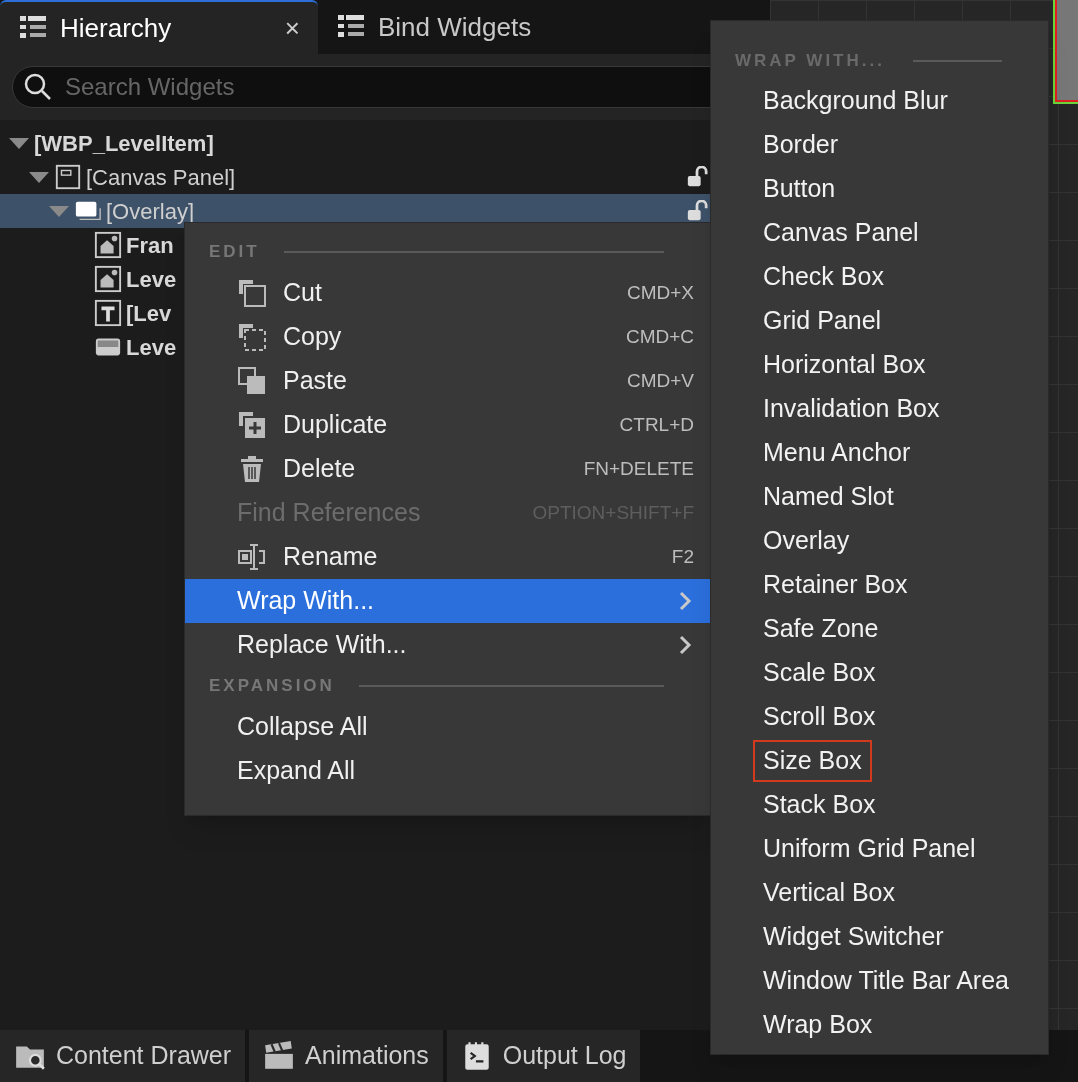  What do you see at coordinates (150, 245) in the screenshot?
I see `tree-label: Fran` at bounding box center [150, 245].